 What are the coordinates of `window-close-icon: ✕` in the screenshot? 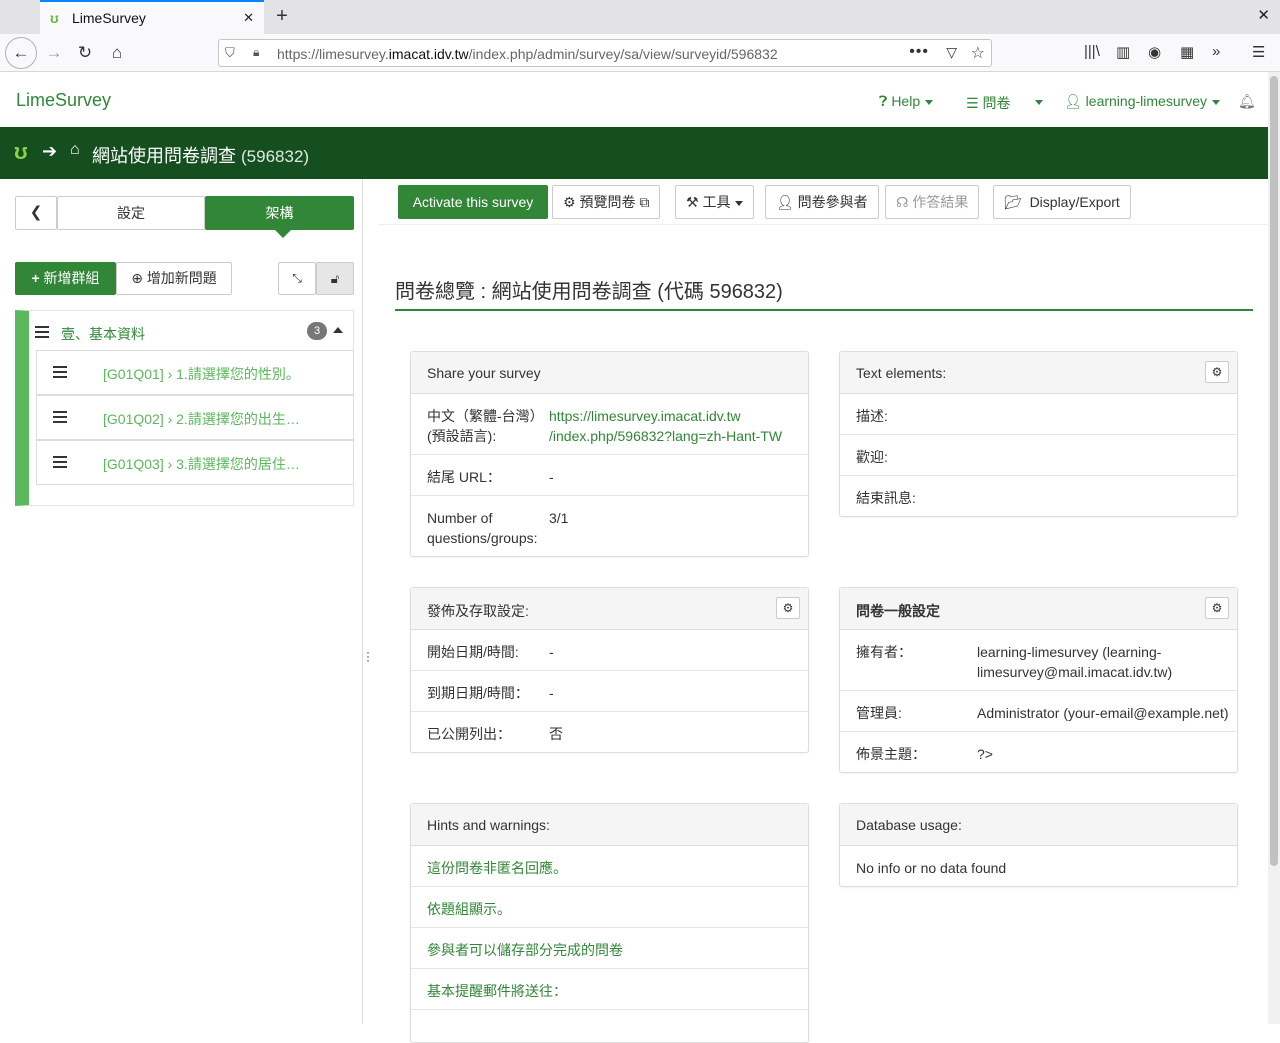 It's located at (1263, 15).